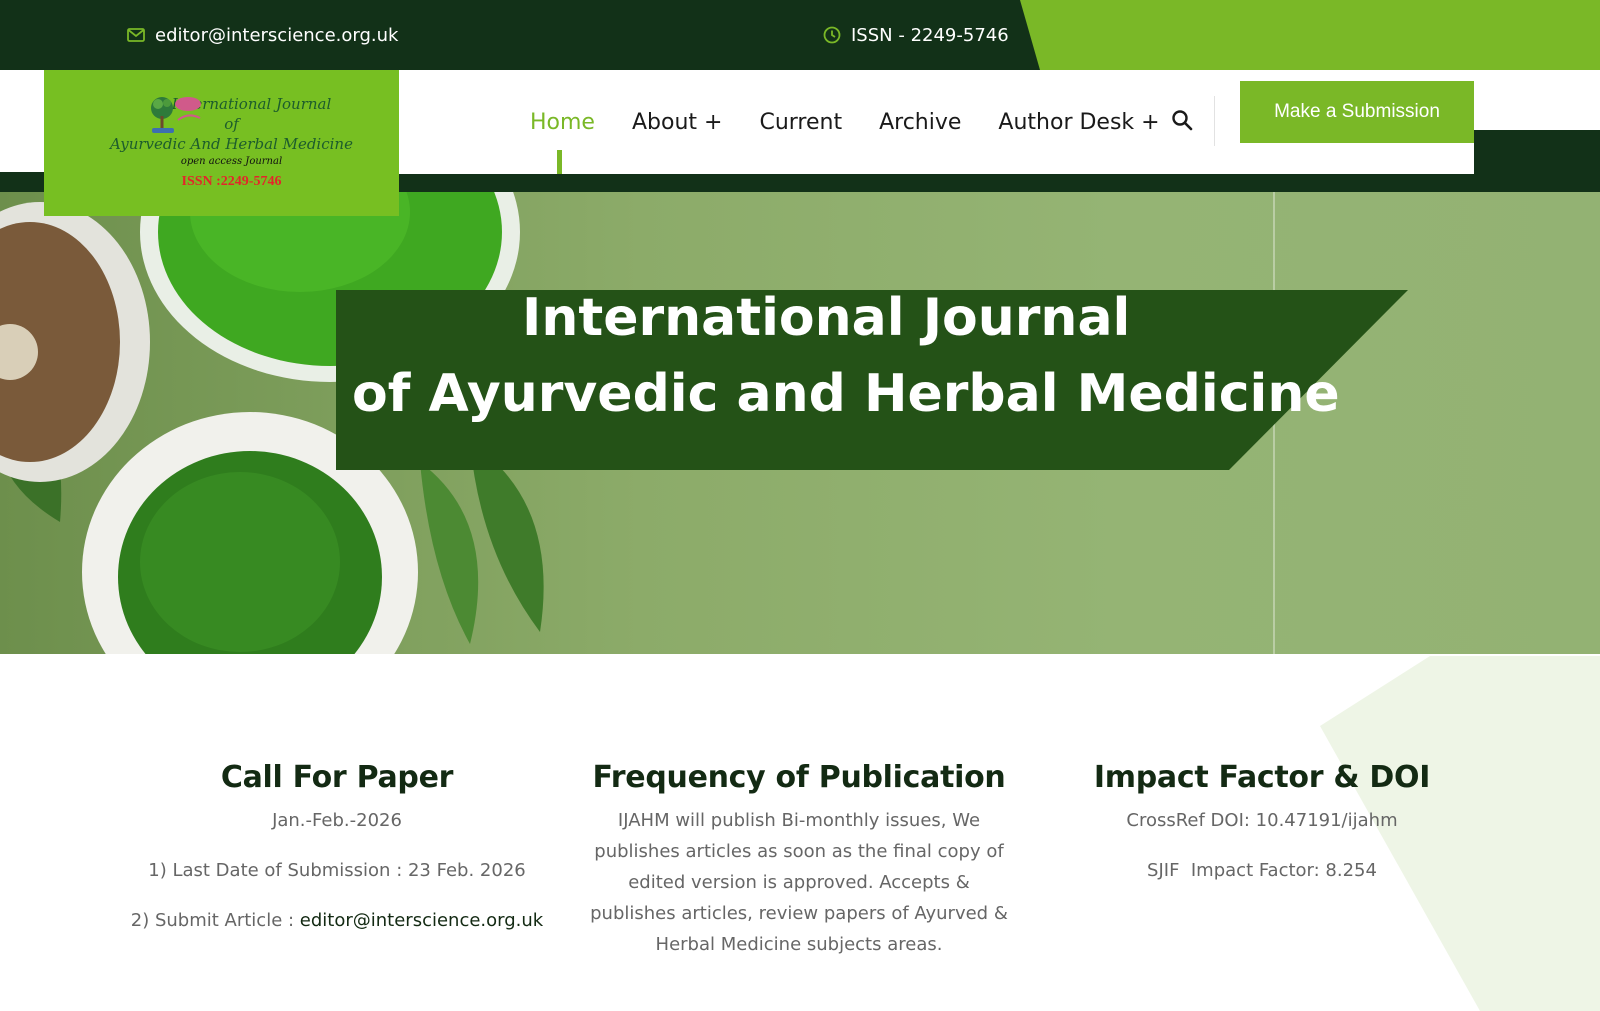 The width and height of the screenshot is (1600, 1011). What do you see at coordinates (337, 777) in the screenshot?
I see `call-for-paper-title: Call For Paper` at bounding box center [337, 777].